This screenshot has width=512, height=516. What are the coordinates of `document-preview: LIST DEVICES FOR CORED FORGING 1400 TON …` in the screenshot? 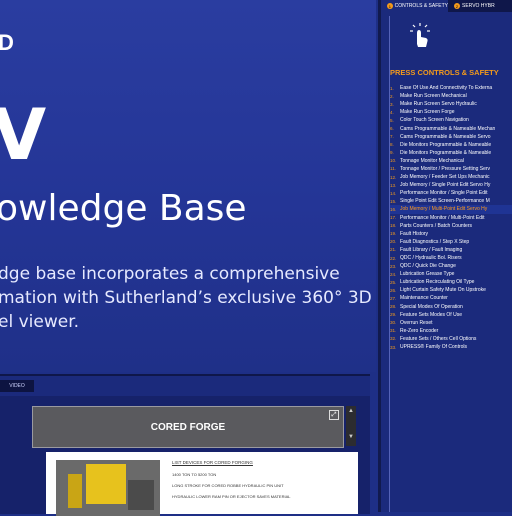 It's located at (202, 484).